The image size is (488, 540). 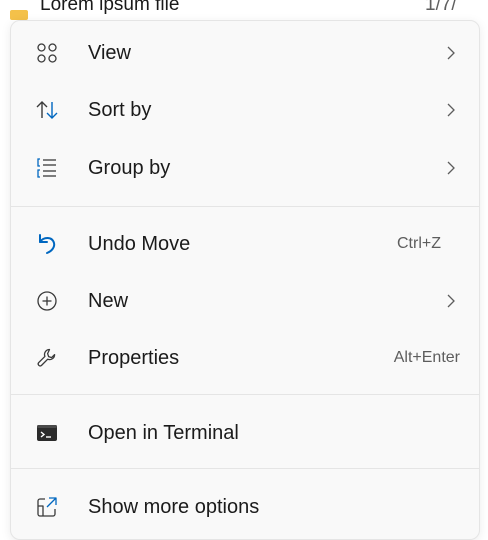 I want to click on menu-item-label: Open in Terminal, so click(x=163, y=433).